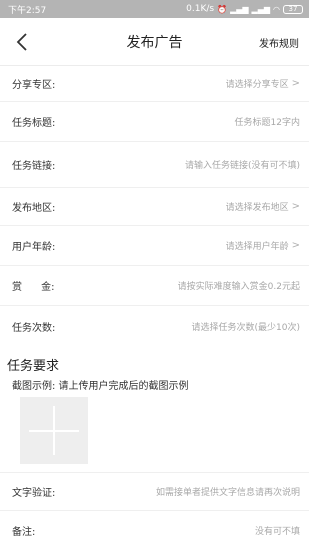 Image resolution: width=320 pixels, height=550 pixels. I want to click on task-title-row: 任务标题: 任务标题12字内, so click(154, 122).